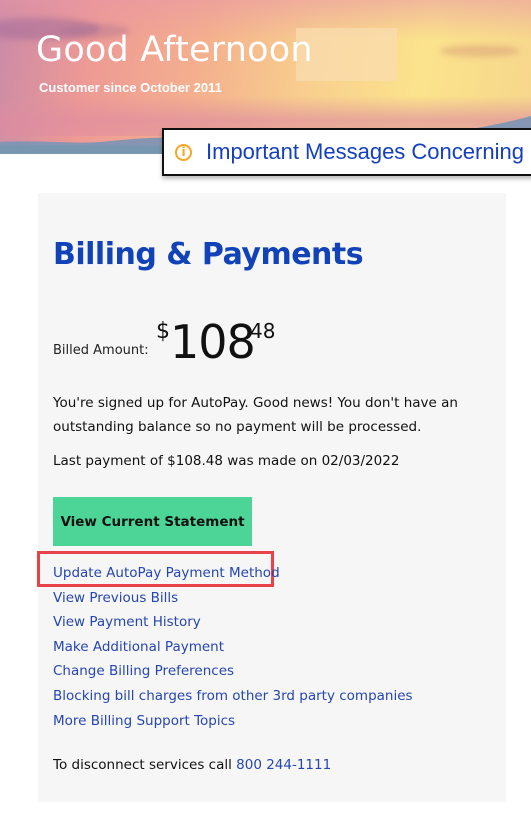 This screenshot has height=817, width=531. I want to click on disconnect-phone-link: 800 244-1111, so click(283, 765).